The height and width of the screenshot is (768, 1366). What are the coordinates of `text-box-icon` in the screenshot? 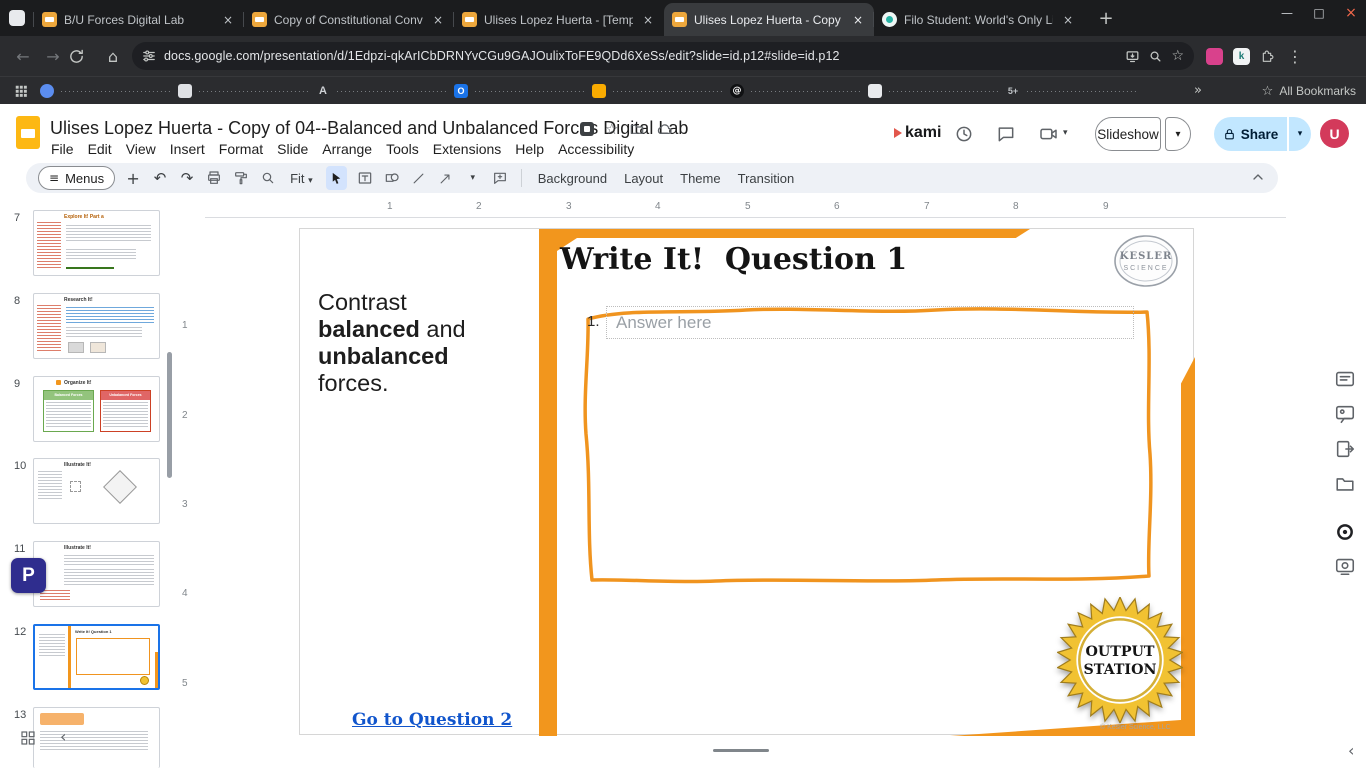 It's located at (365, 178).